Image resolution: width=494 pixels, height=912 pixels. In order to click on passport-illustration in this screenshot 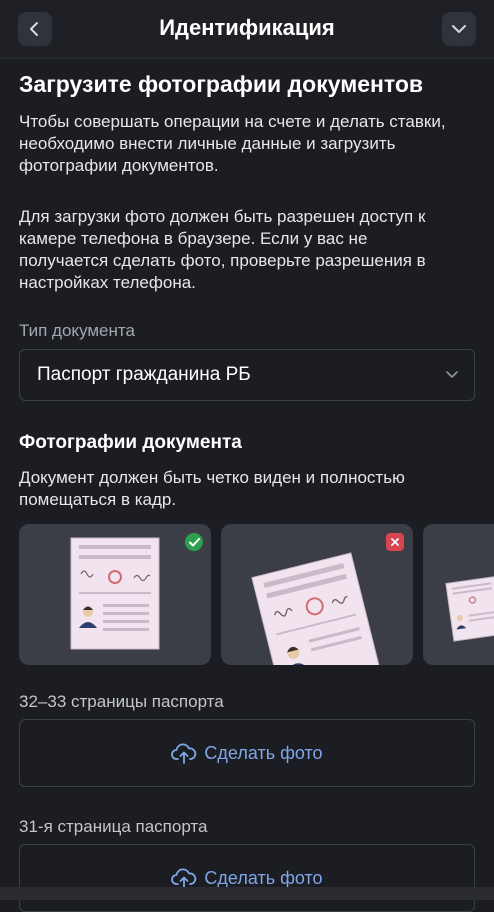, I will do `click(115, 593)`.